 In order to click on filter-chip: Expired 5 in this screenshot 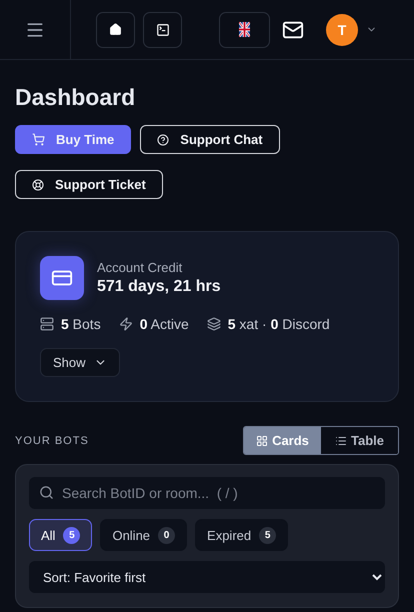, I will do `click(241, 535)`.